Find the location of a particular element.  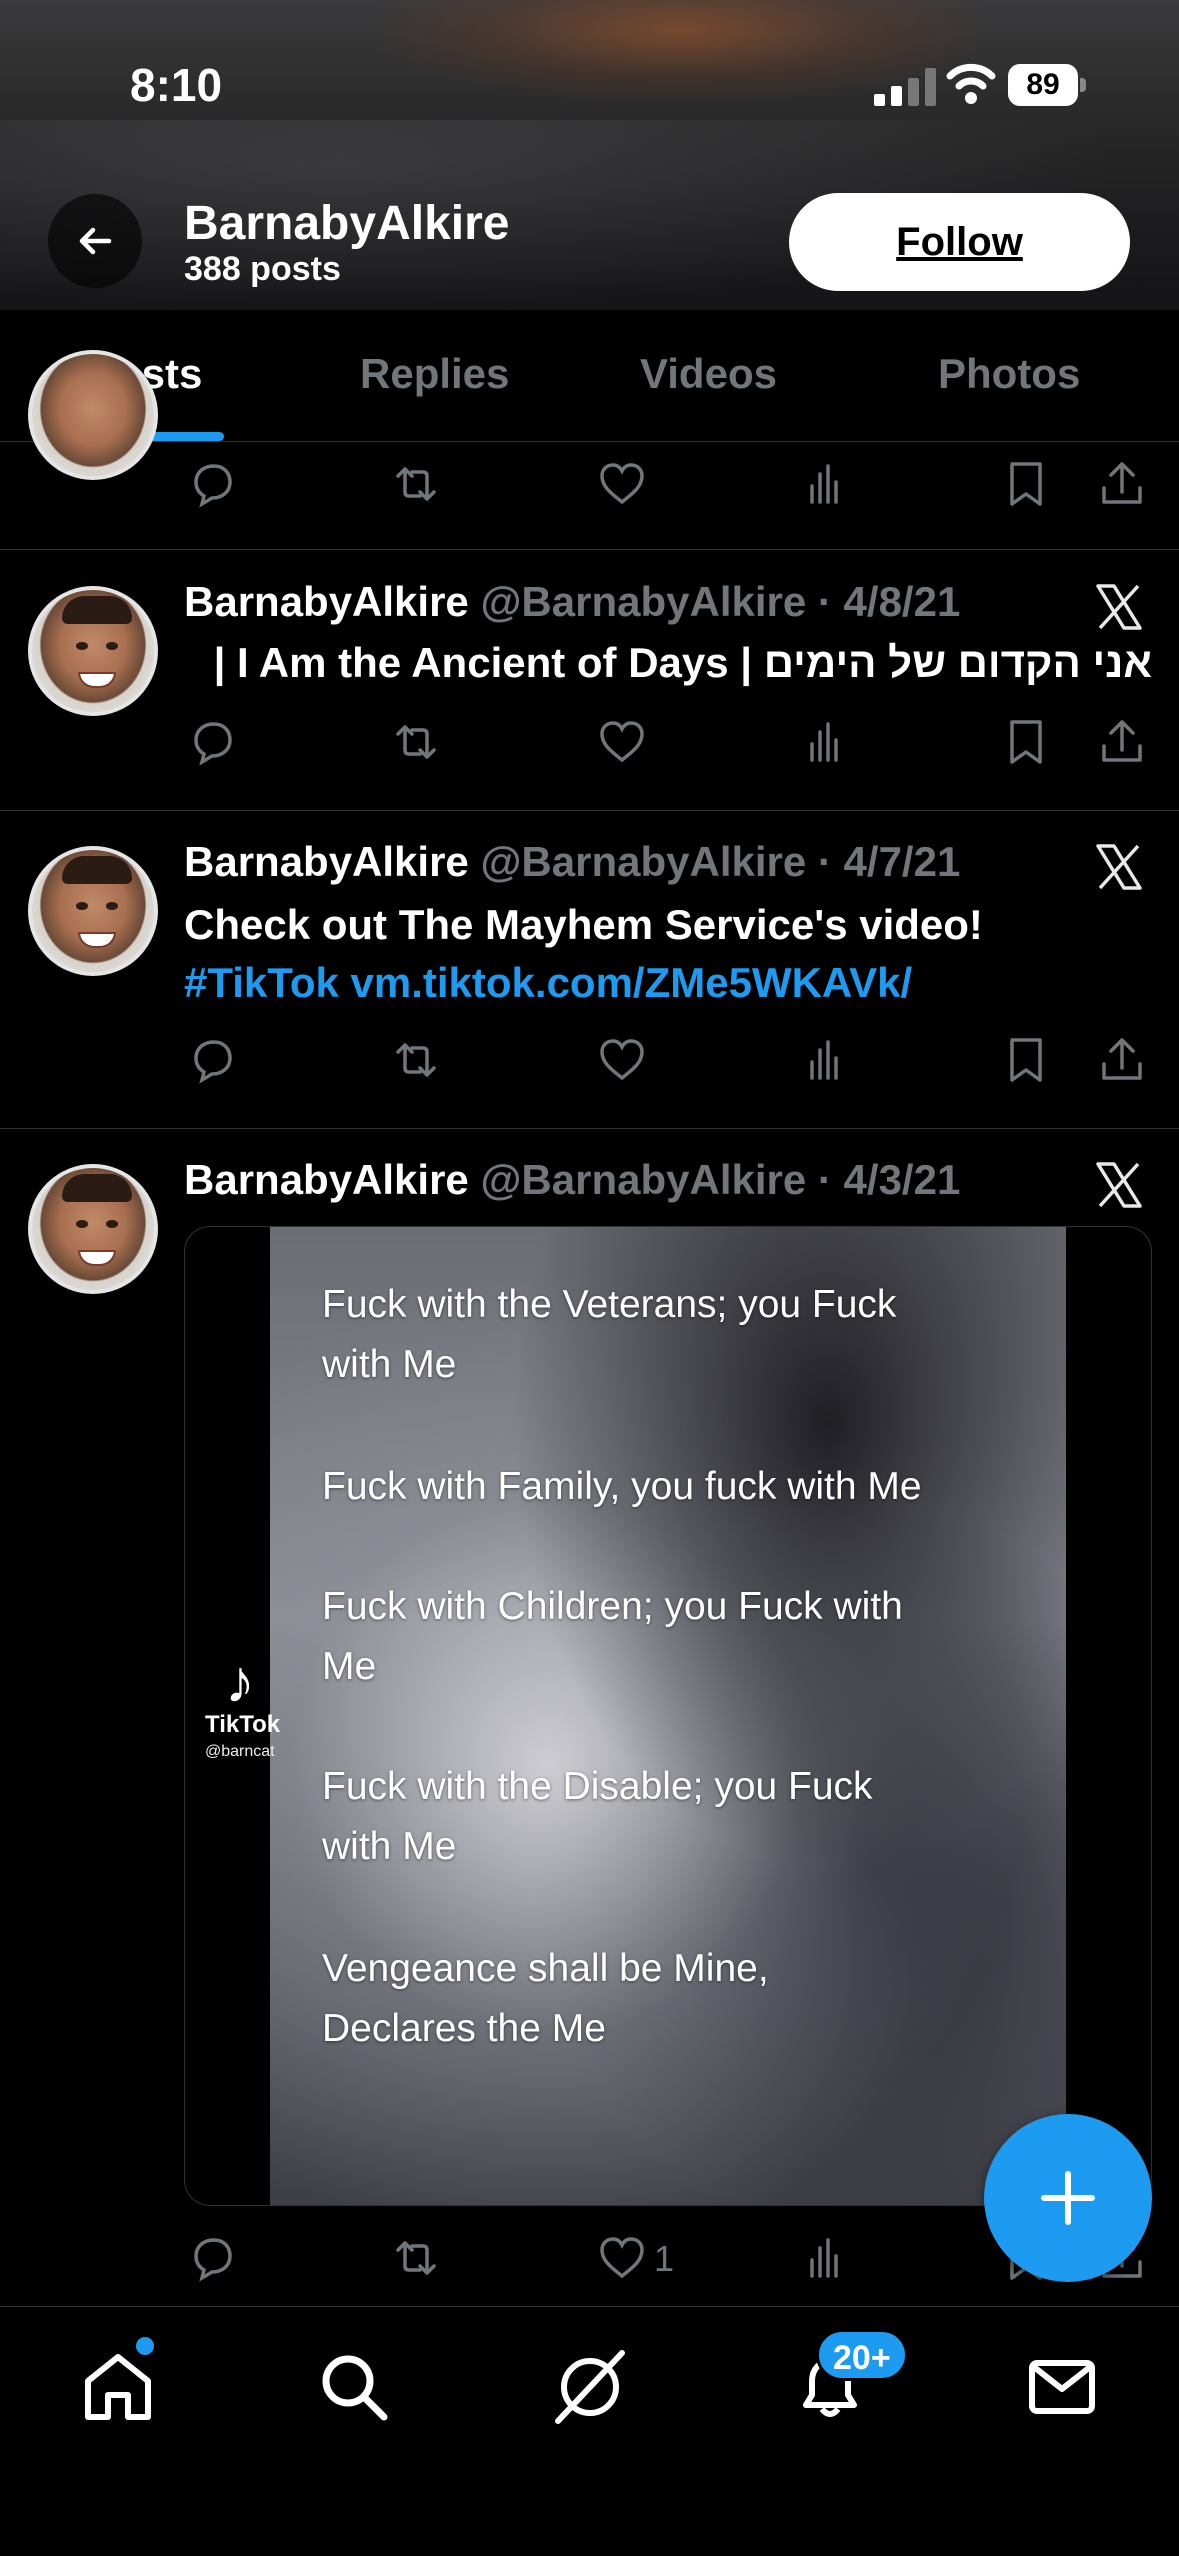

grok-icon is located at coordinates (590, 2387).